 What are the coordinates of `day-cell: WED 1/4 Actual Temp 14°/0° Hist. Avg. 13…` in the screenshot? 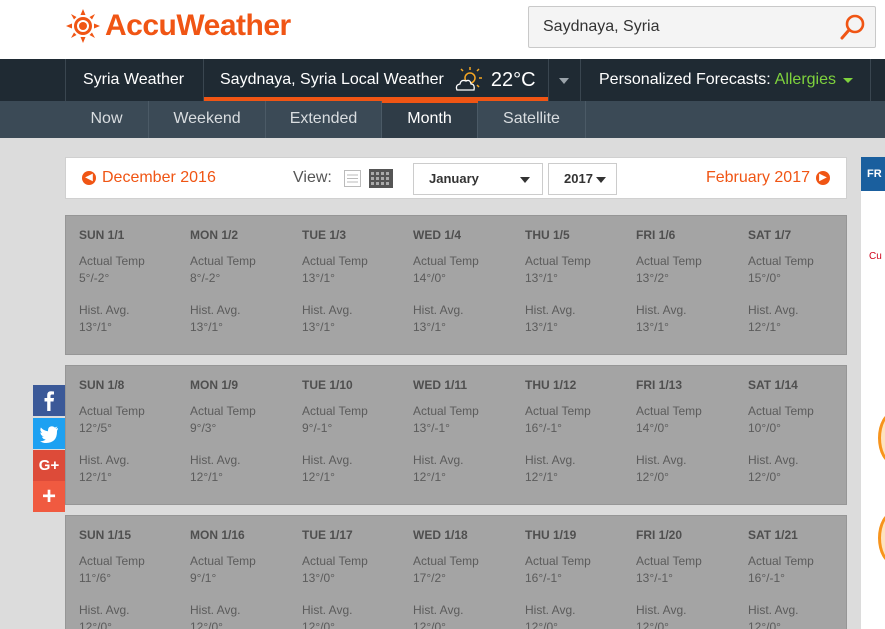 It's located at (455, 286).